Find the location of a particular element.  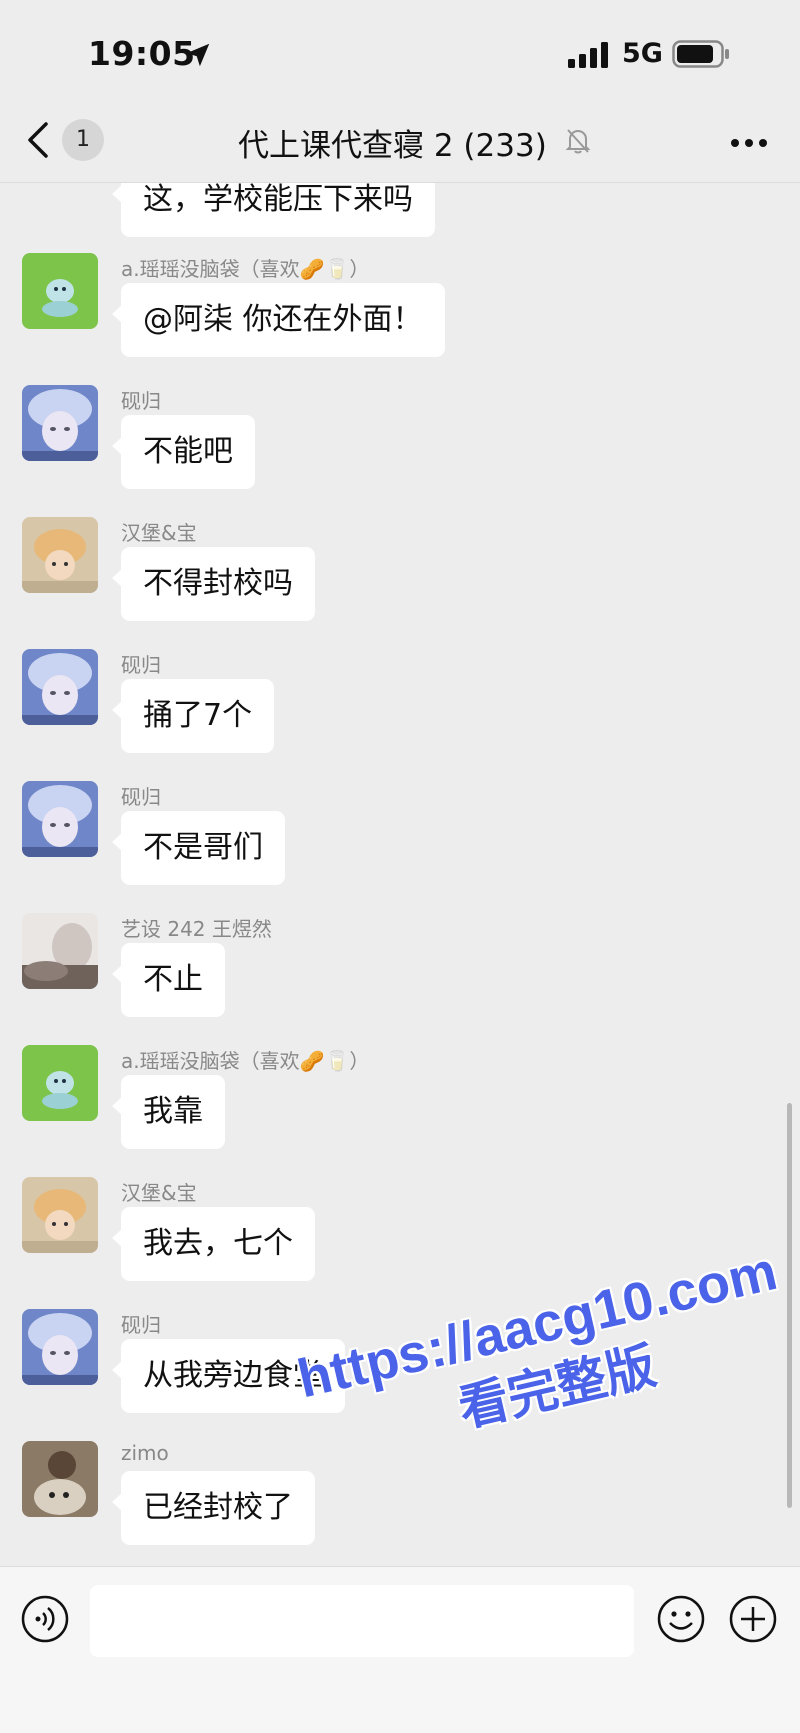

avatar-grey-photo is located at coordinates (60, 951).